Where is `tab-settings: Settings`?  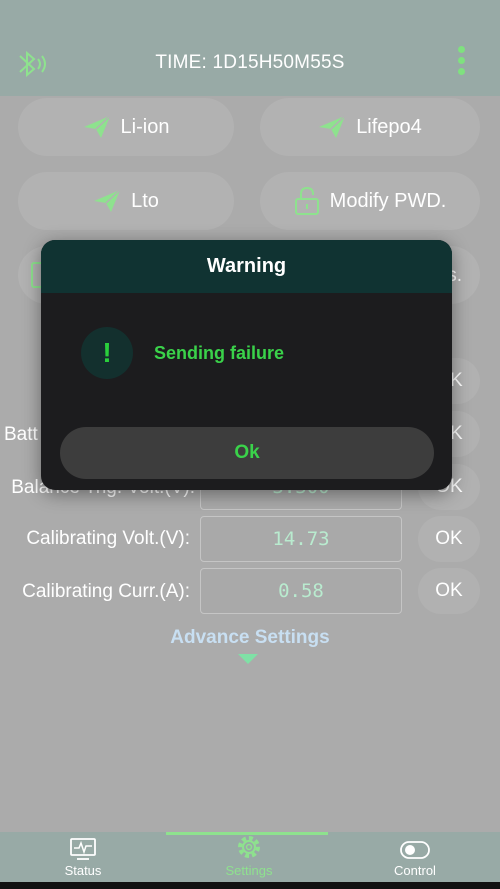
tab-settings: Settings is located at coordinates (249, 857).